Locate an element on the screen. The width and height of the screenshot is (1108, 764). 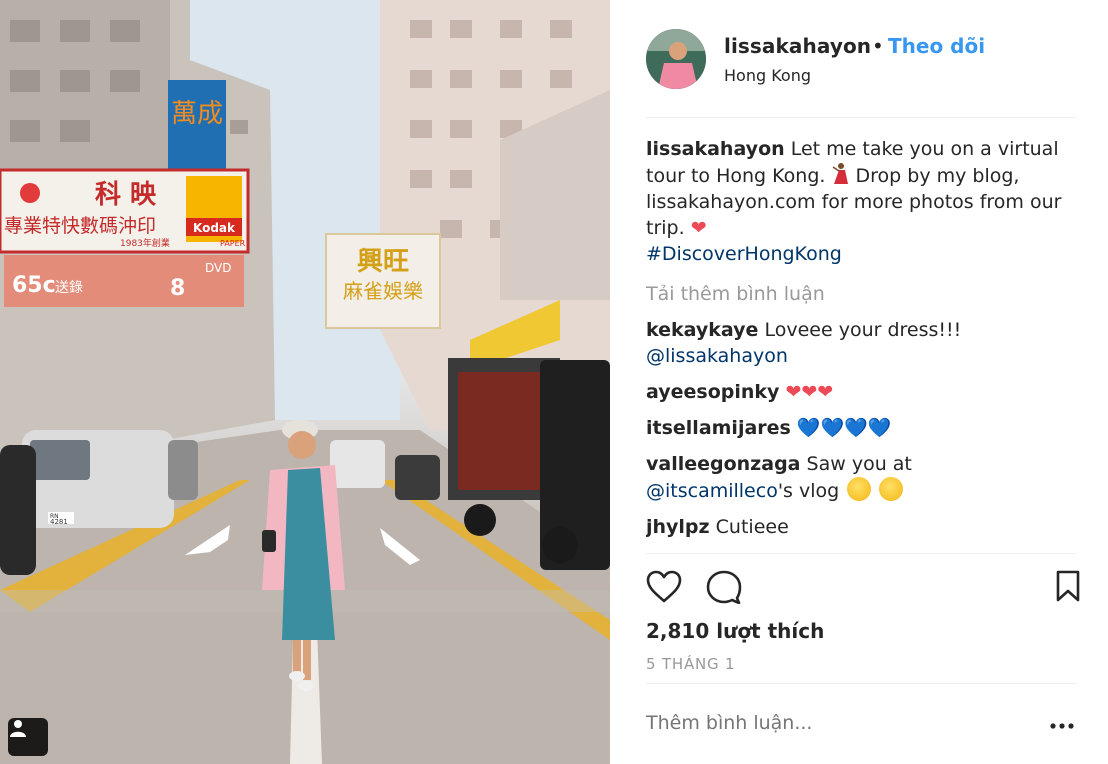
sign-dvd: DVD is located at coordinates (218, 268).